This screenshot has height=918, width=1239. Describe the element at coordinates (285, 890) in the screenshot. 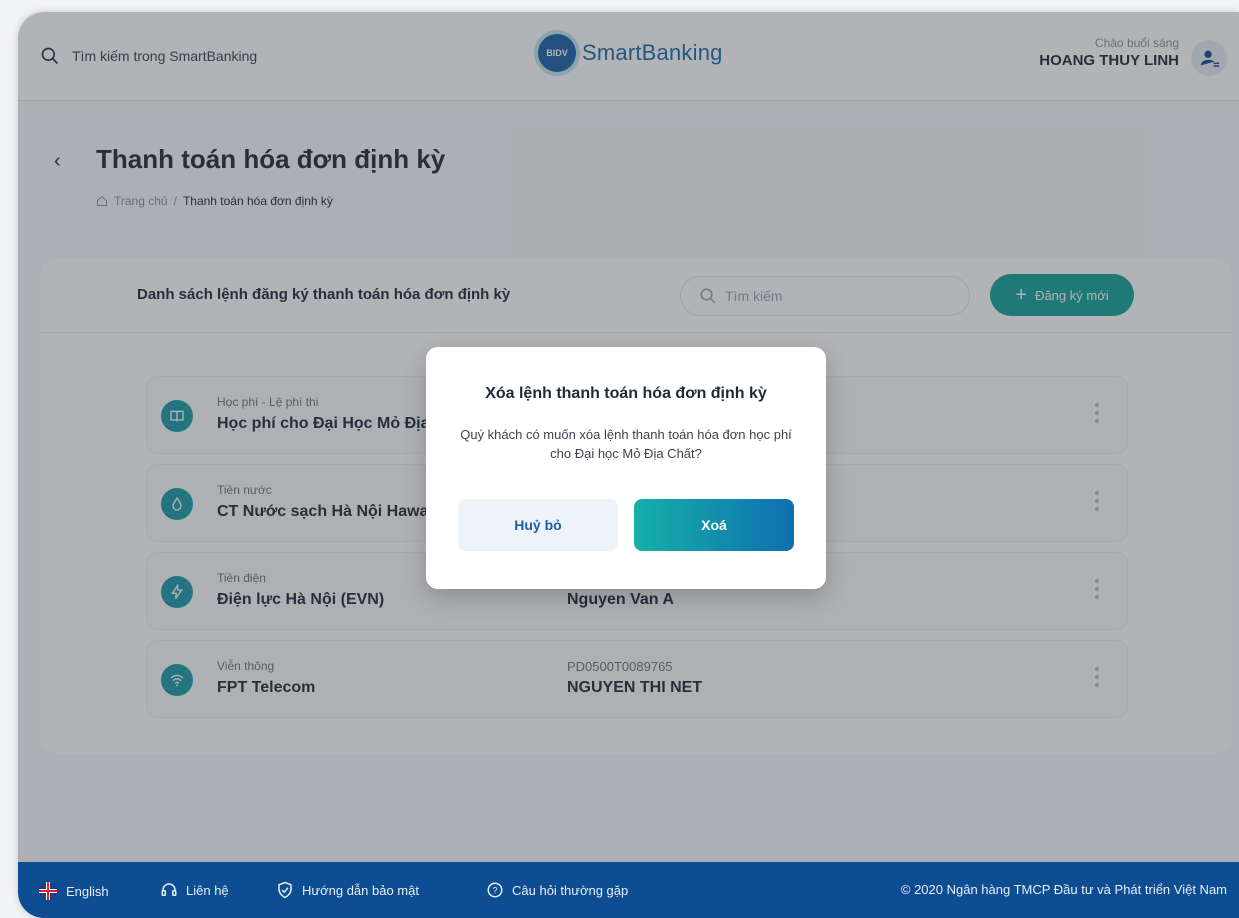

I see `shield-icon` at that location.